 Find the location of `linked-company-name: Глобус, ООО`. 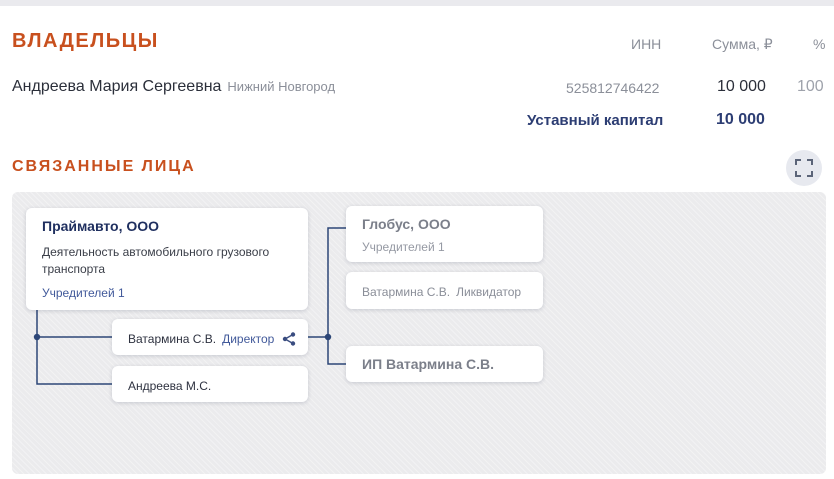

linked-company-name: Глобус, ООО is located at coordinates (444, 224).